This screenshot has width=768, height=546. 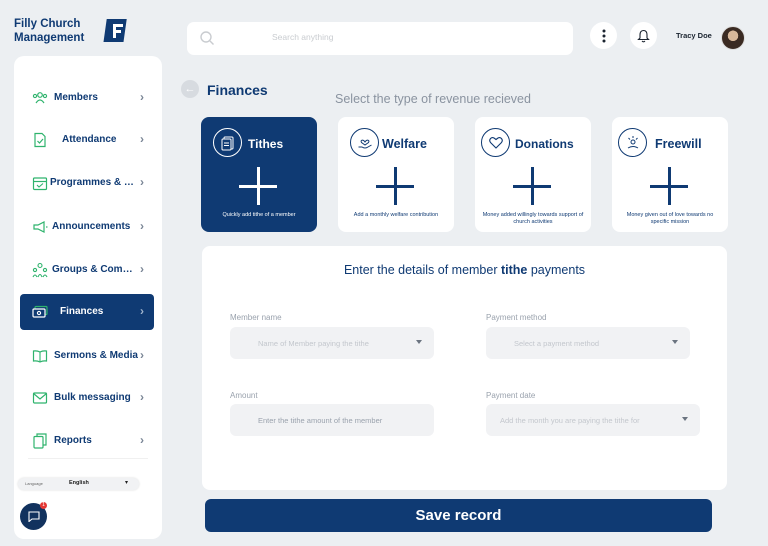 What do you see at coordinates (40, 184) in the screenshot?
I see `calendar-icon` at bounding box center [40, 184].